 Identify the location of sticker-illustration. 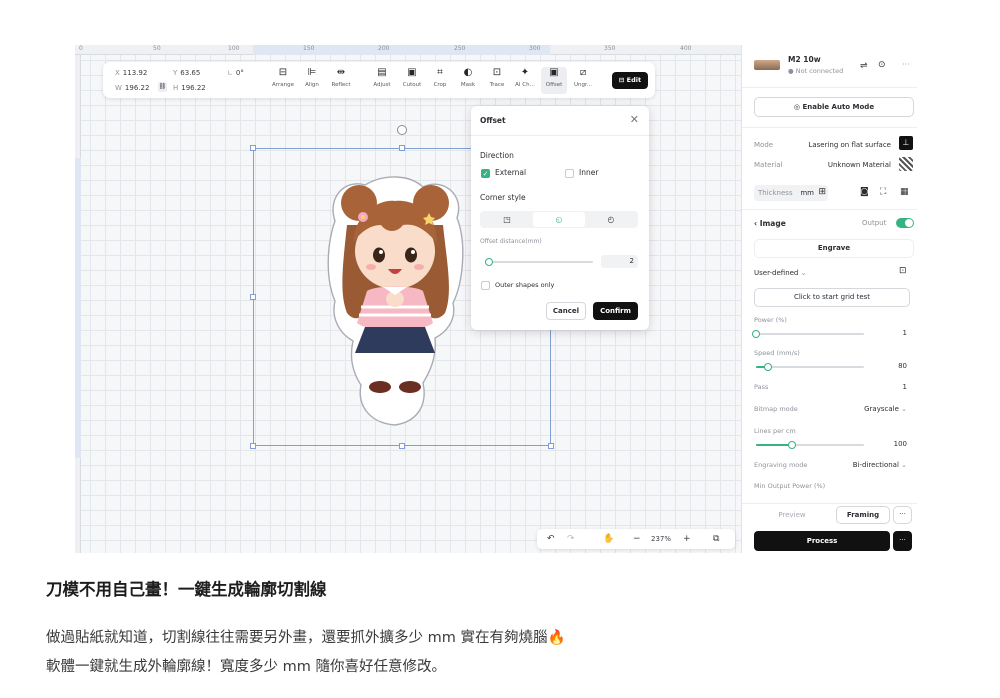
(395, 300).